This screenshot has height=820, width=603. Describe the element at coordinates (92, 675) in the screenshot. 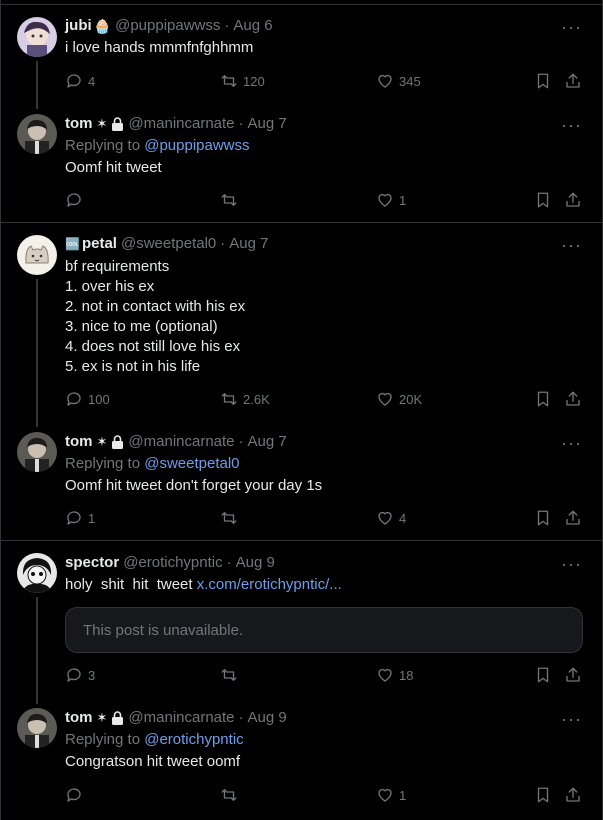

I see `reply-count: 3` at that location.